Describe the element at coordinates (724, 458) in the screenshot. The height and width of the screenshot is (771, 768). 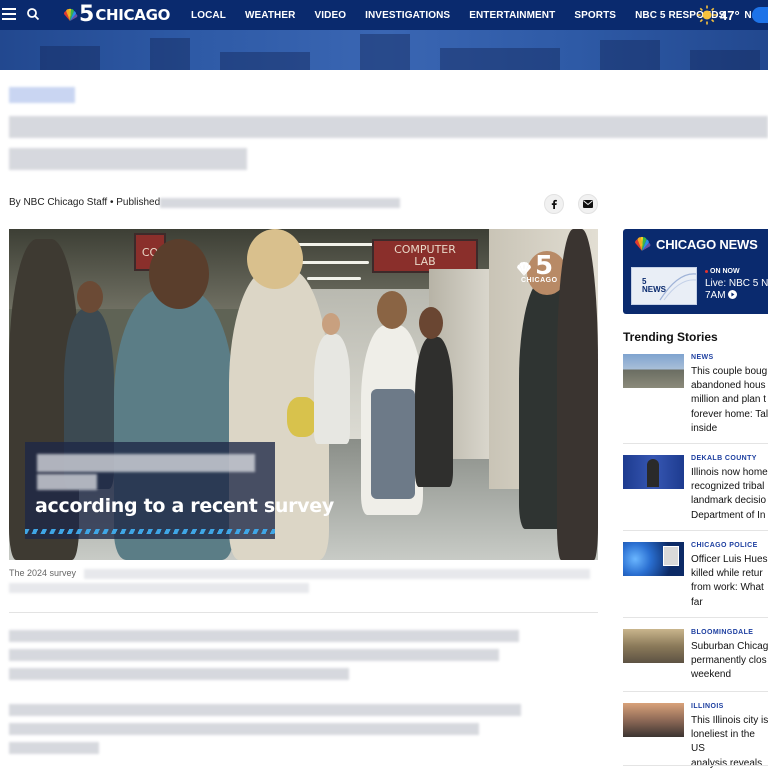
I see `story-category: DEKALB COUNTY` at that location.